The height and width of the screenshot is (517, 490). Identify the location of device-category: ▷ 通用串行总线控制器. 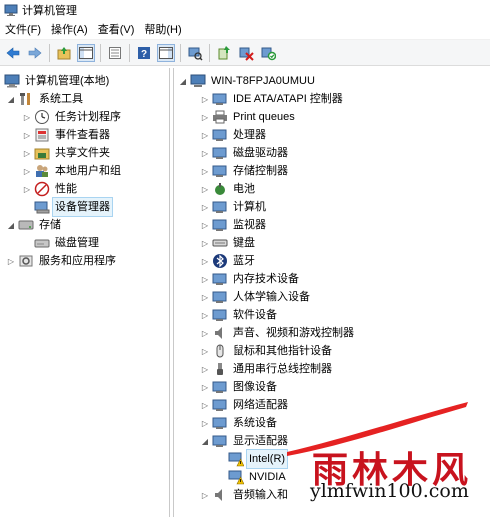
(267, 369).